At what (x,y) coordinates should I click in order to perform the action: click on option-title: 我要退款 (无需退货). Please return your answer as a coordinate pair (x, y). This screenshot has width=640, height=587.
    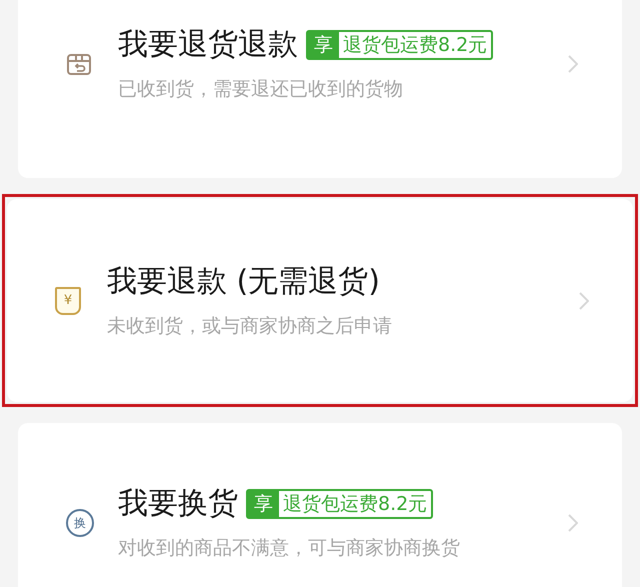
    Looking at the image, I should click on (243, 282).